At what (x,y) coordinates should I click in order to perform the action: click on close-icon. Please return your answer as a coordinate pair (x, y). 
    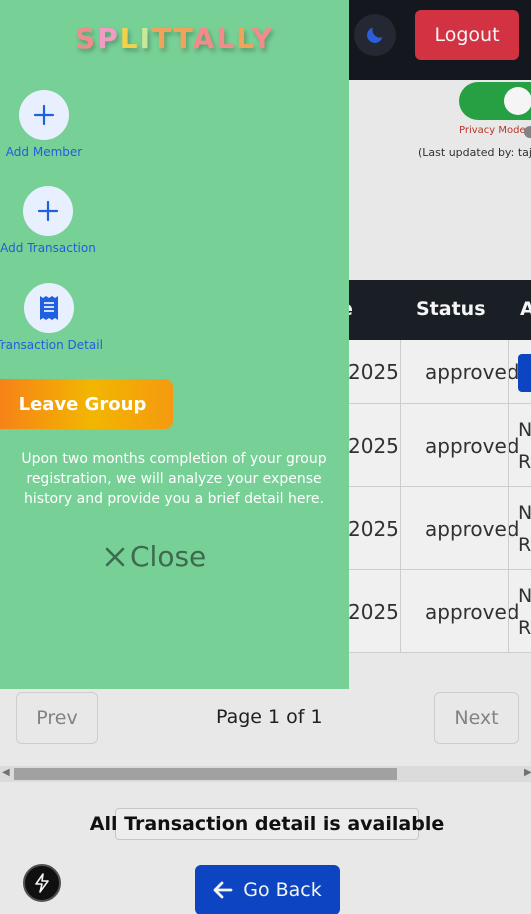
    Looking at the image, I should click on (115, 556).